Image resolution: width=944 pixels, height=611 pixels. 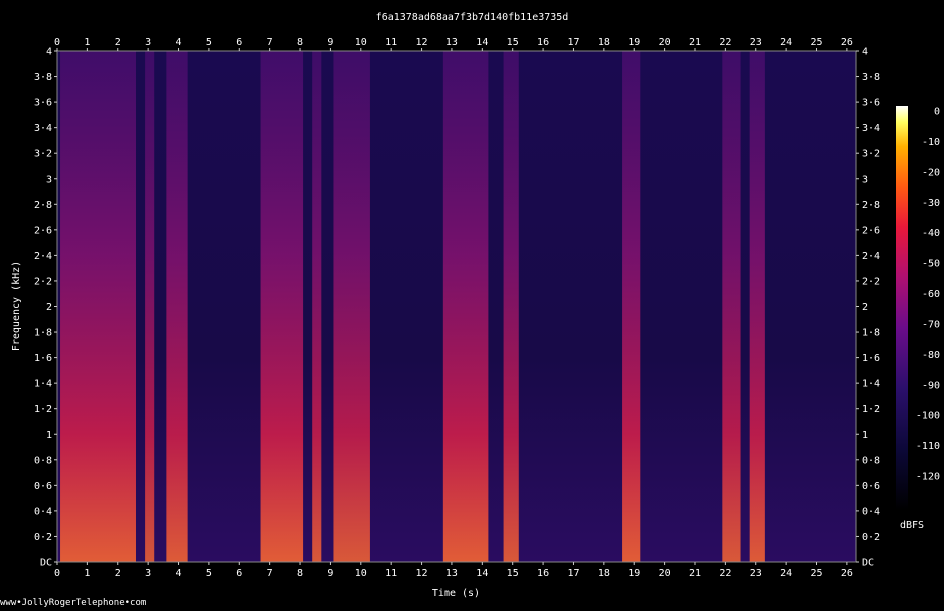 What do you see at coordinates (43, 358) in the screenshot?
I see `y-tick-label: 1·6` at bounding box center [43, 358].